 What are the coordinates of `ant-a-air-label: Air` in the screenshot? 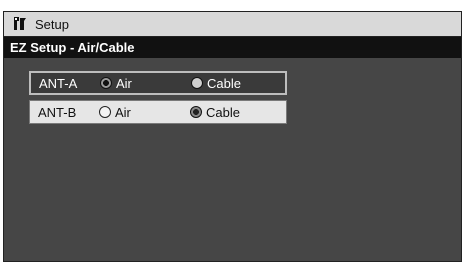 It's located at (124, 83).